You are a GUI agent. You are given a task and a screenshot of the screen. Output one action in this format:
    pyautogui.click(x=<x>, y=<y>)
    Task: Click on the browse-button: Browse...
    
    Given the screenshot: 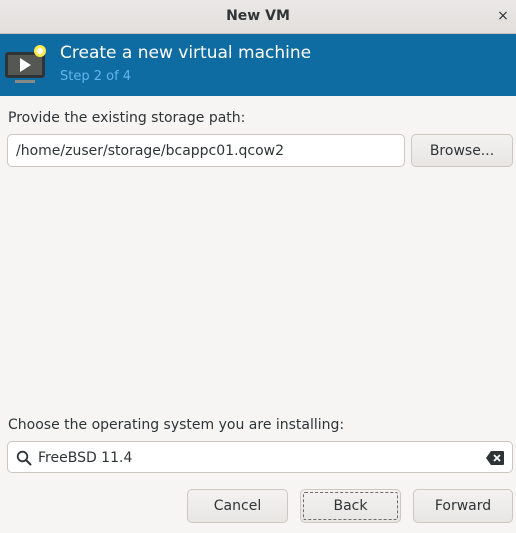 What is the action you would take?
    pyautogui.click(x=462, y=150)
    